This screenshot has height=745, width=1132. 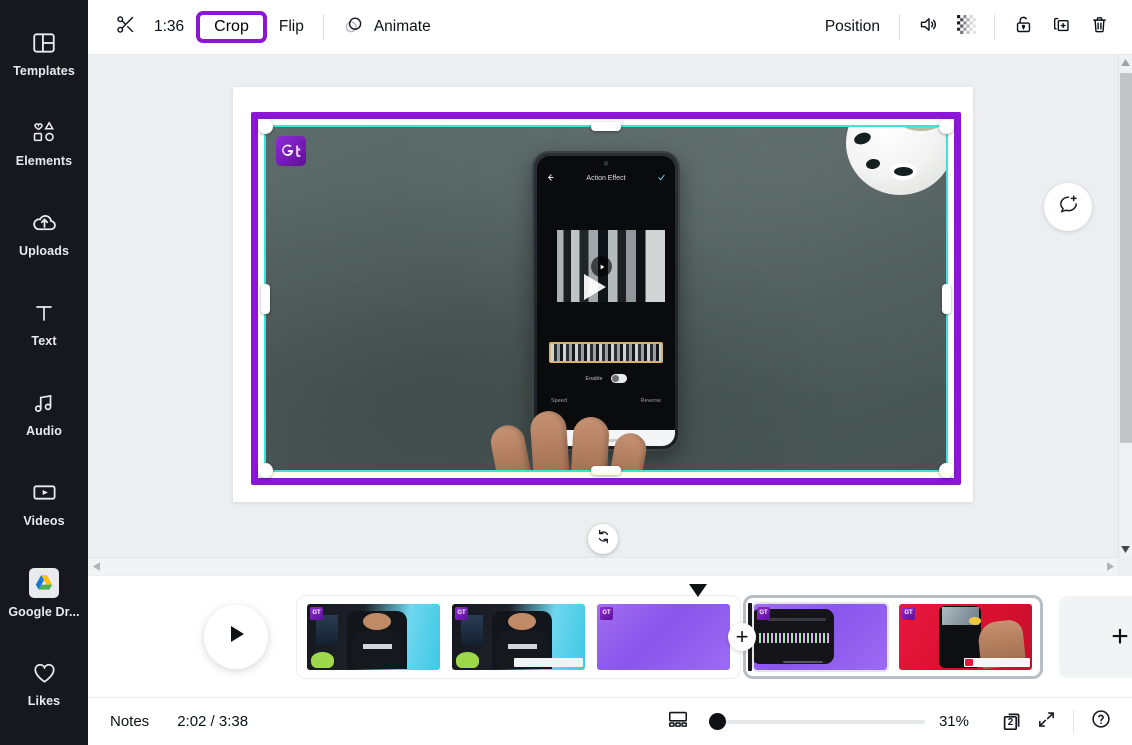 What do you see at coordinates (387, 27) in the screenshot?
I see `animate-button: Animate` at bounding box center [387, 27].